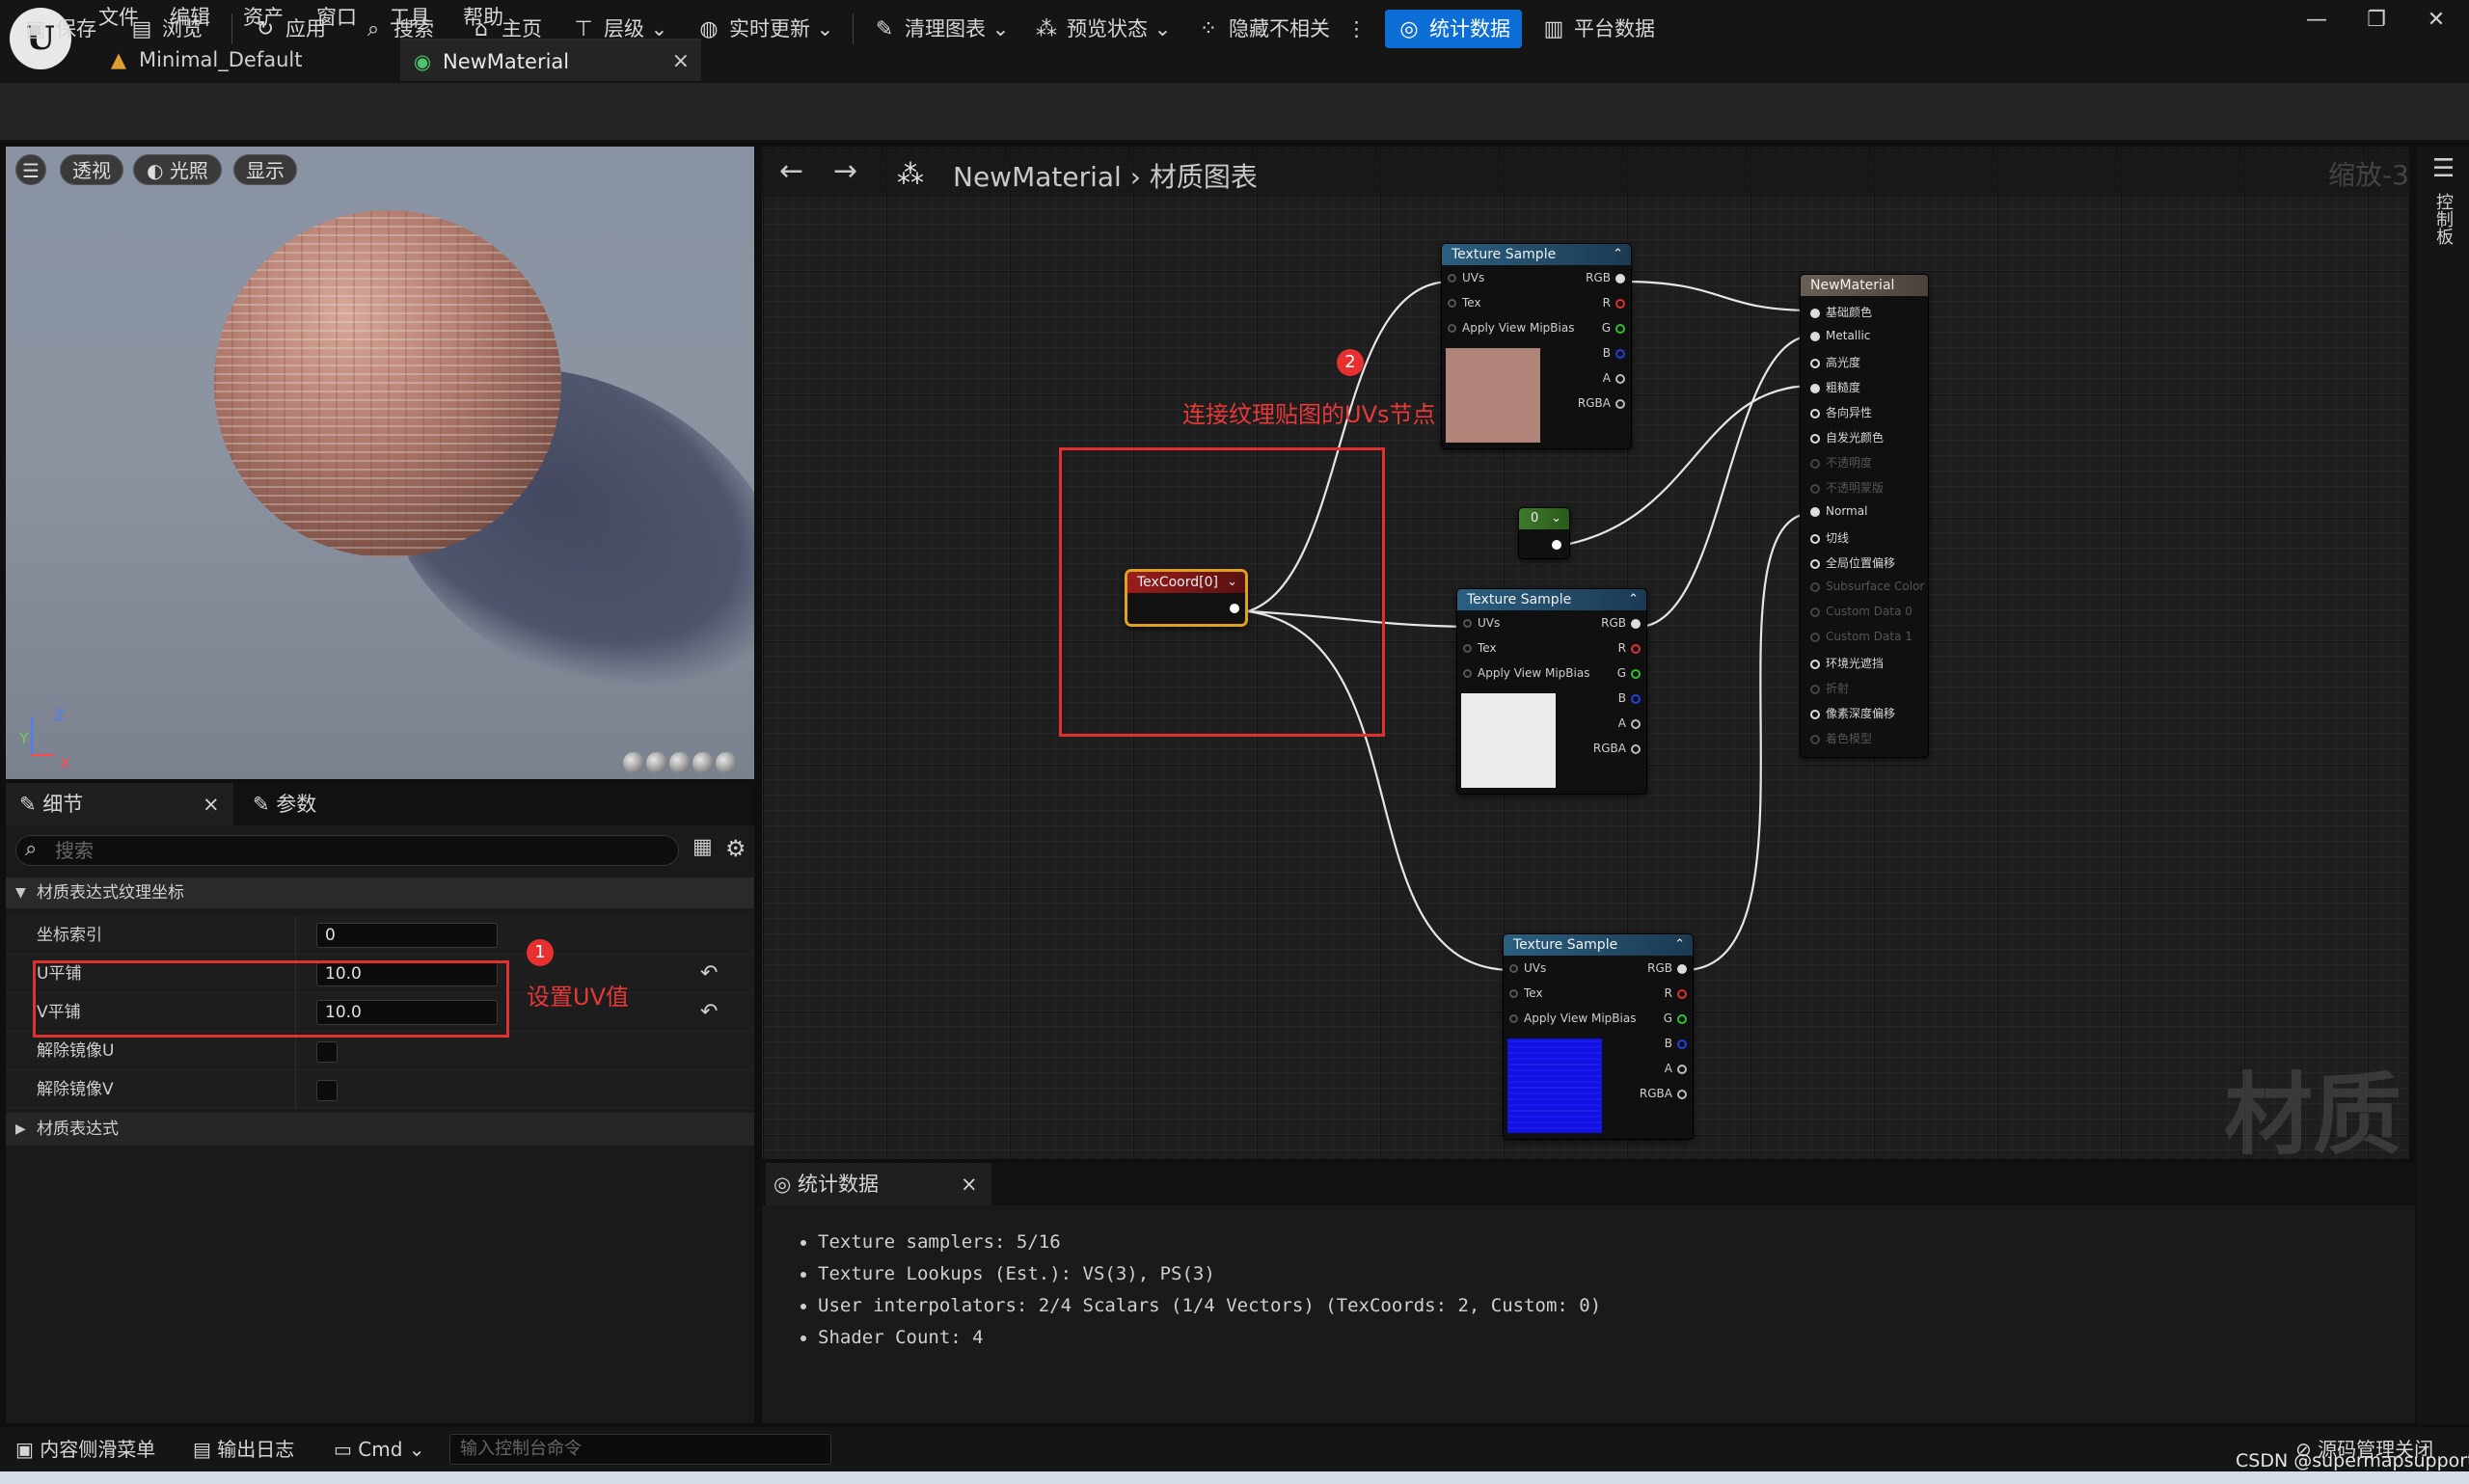 Image resolution: width=2469 pixels, height=1484 pixels. Describe the element at coordinates (1853, 713) in the screenshot. I see `pin-pixel-depth-offset: 像素深度偏移` at that location.